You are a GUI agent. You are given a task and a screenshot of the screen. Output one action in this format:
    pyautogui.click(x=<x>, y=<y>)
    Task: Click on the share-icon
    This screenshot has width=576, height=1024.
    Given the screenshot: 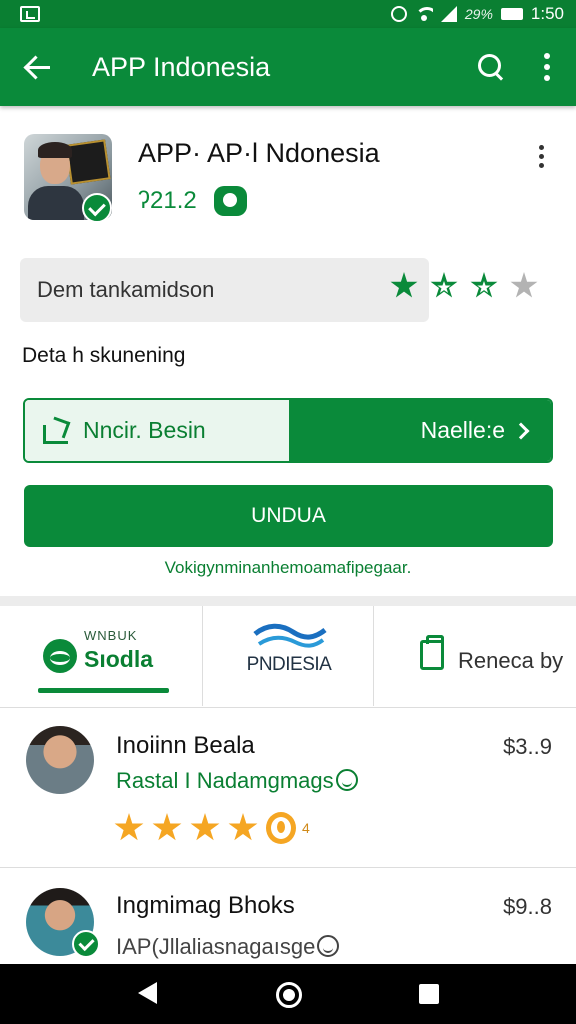 What is the action you would take?
    pyautogui.click(x=56, y=431)
    